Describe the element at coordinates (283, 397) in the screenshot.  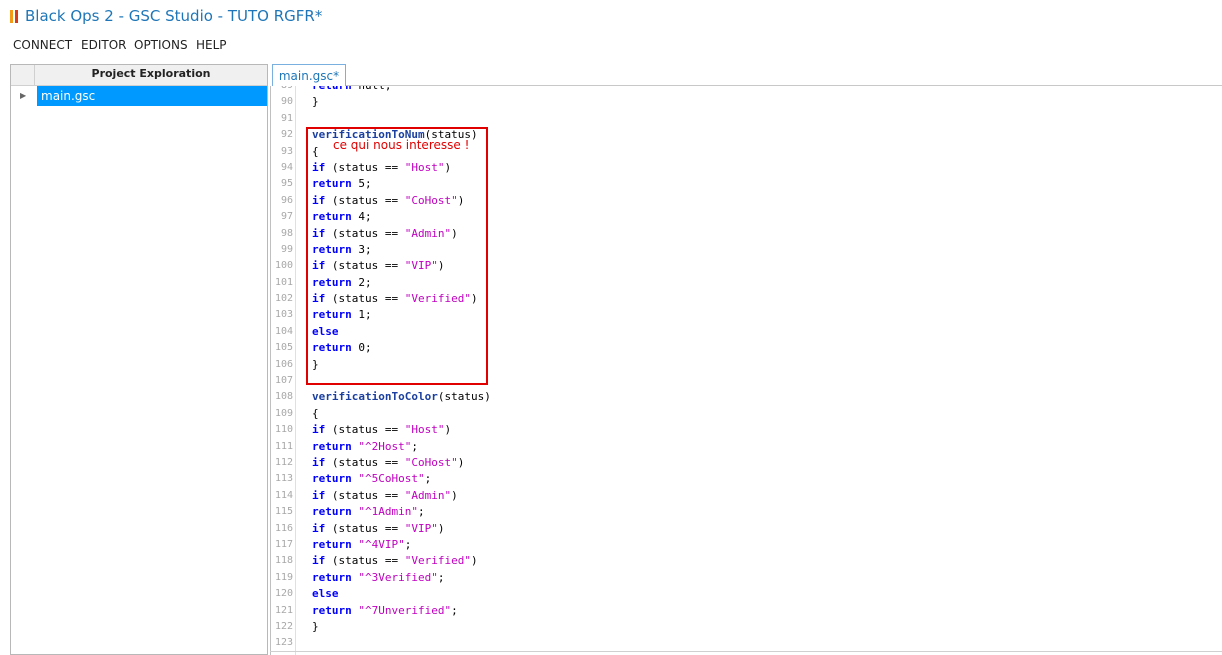
I see `line-number: 108` at that location.